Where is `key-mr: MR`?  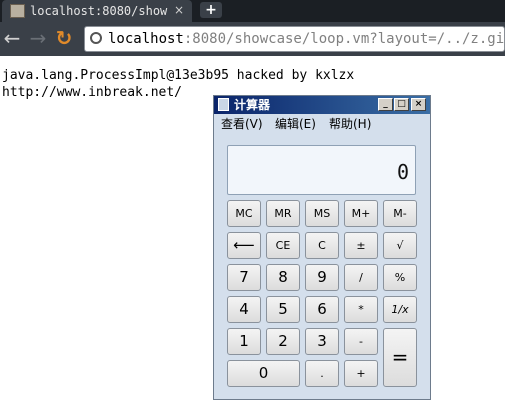
key-mr: MR is located at coordinates (283, 213).